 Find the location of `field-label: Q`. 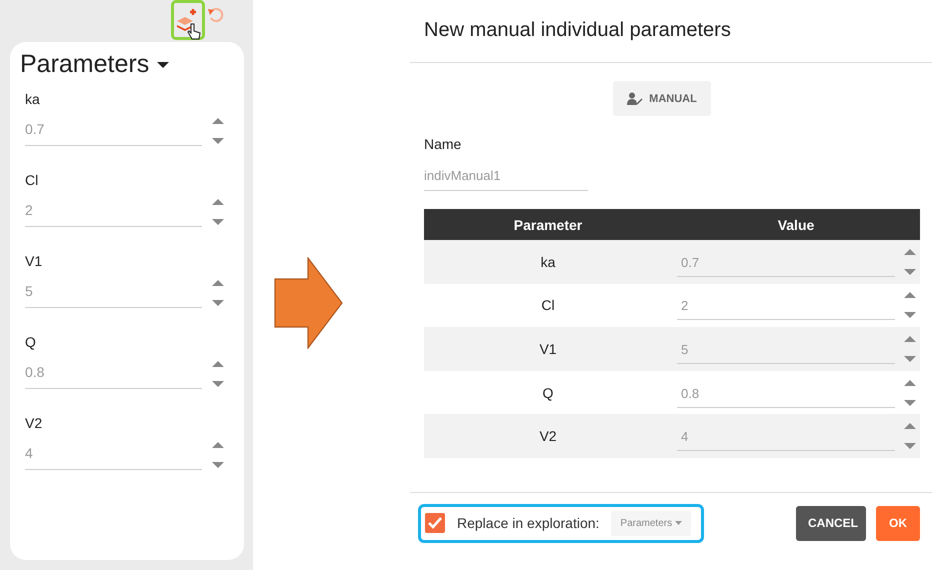

field-label: Q is located at coordinates (30, 342).